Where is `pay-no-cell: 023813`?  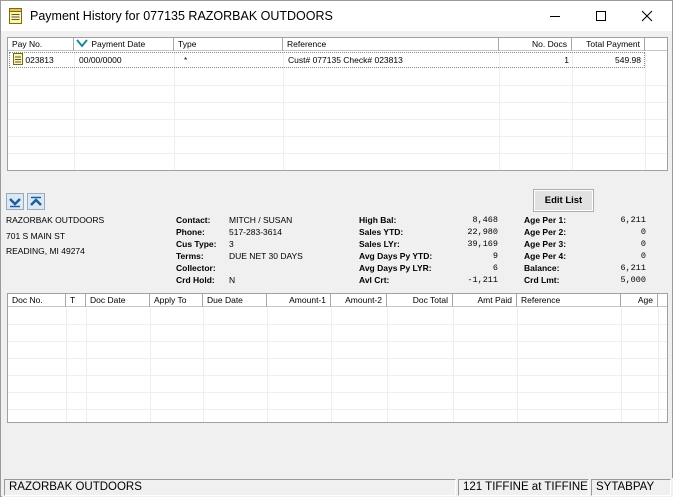
pay-no-cell: 023813 is located at coordinates (42, 60).